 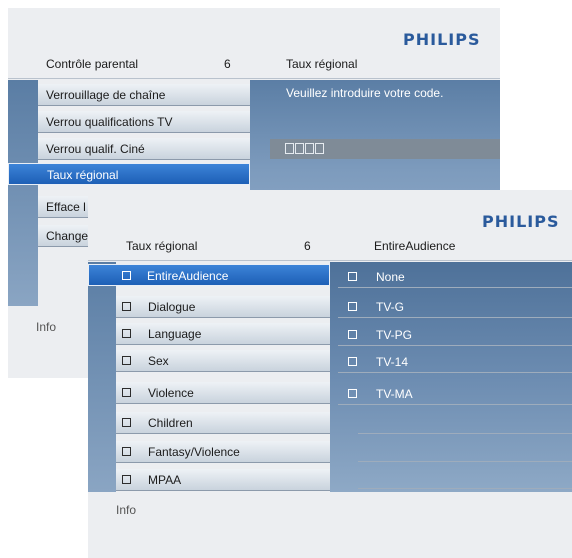 I want to click on menu-item-channel-lock: Verrouillage de chaîne, so click(x=144, y=95).